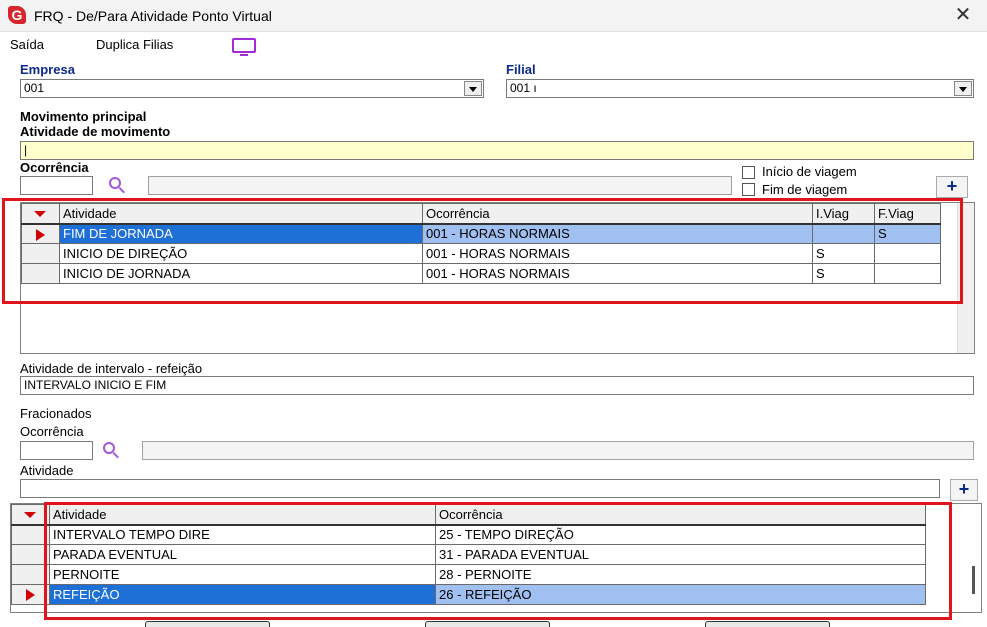 The width and height of the screenshot is (987, 627). Describe the element at coordinates (493, 45) in the screenshot. I see `menu-bar: Saída Duplica Filias` at that location.